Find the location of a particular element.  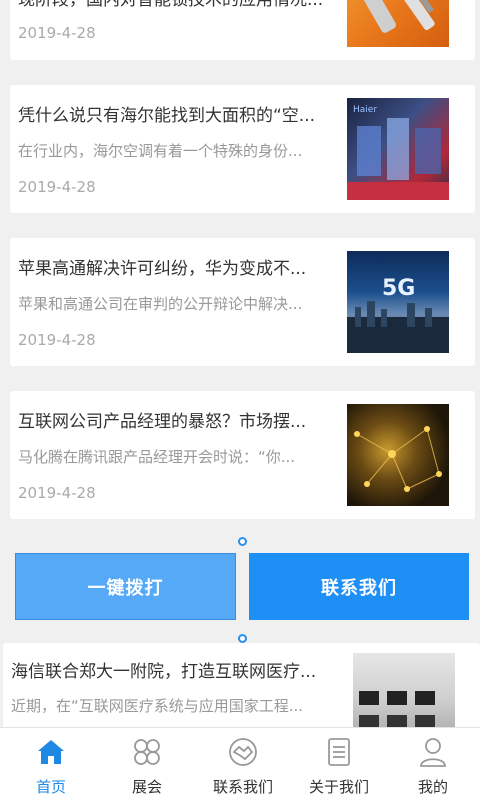

bottom-tab-bar: 首页 展会 联系我们 关于我们 我的 is located at coordinates (240, 763).